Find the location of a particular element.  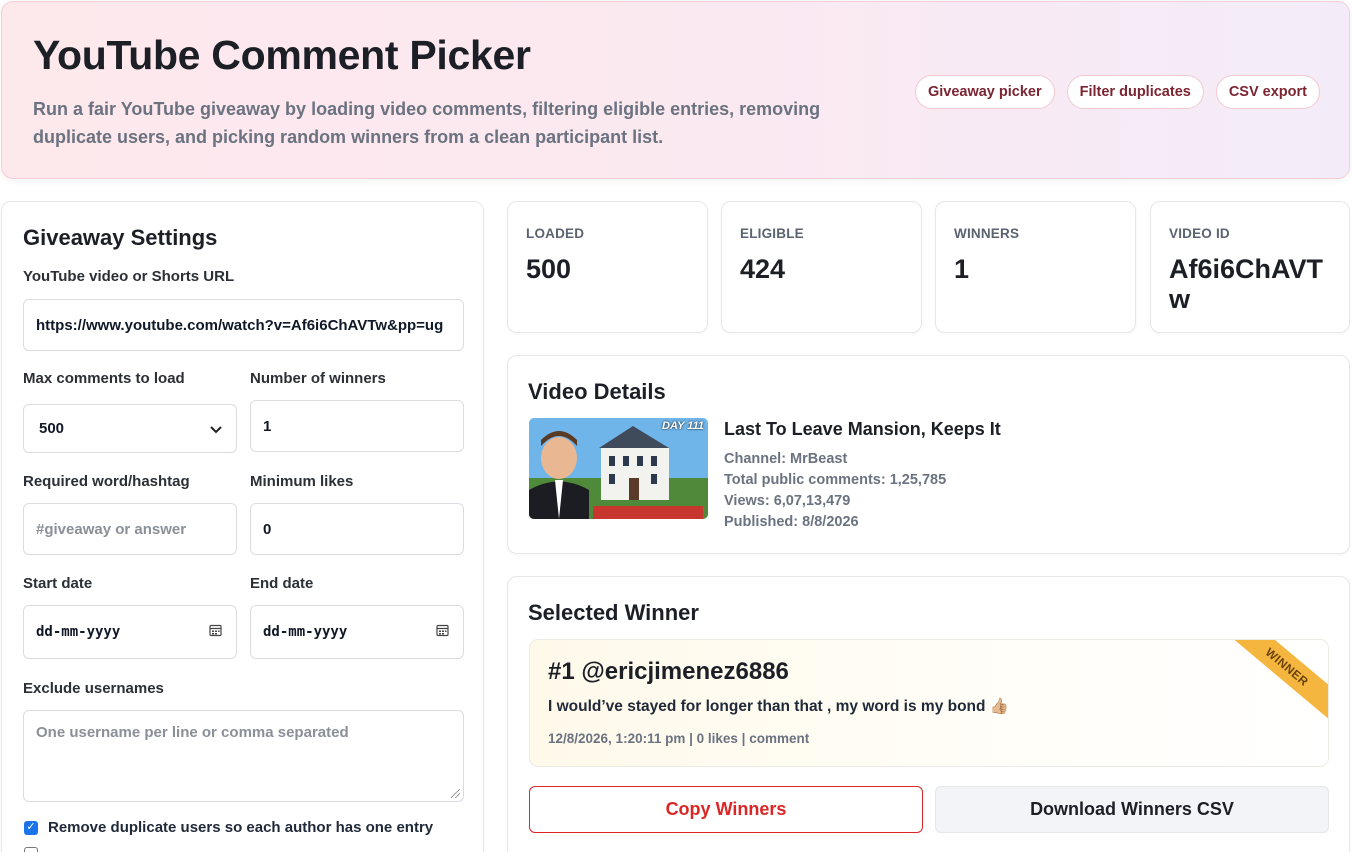

start-date-value: dd-mm-yyyy is located at coordinates (78, 632).